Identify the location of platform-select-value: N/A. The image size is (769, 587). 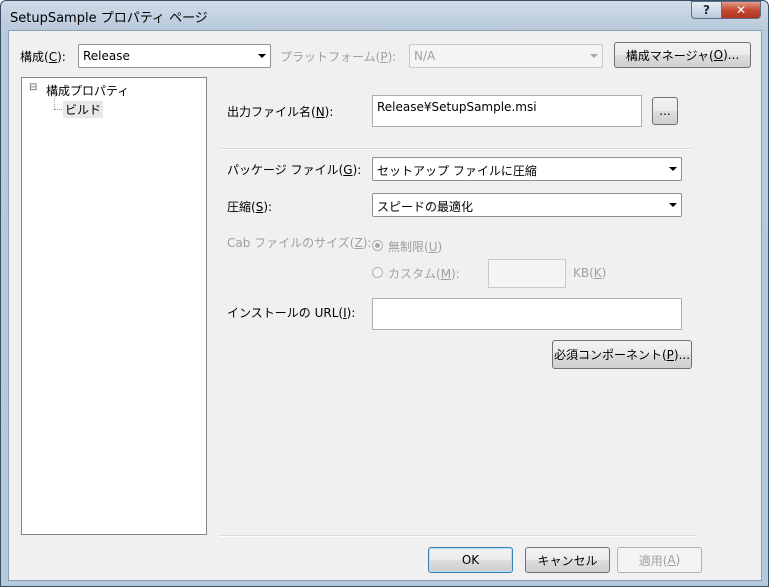
(425, 56).